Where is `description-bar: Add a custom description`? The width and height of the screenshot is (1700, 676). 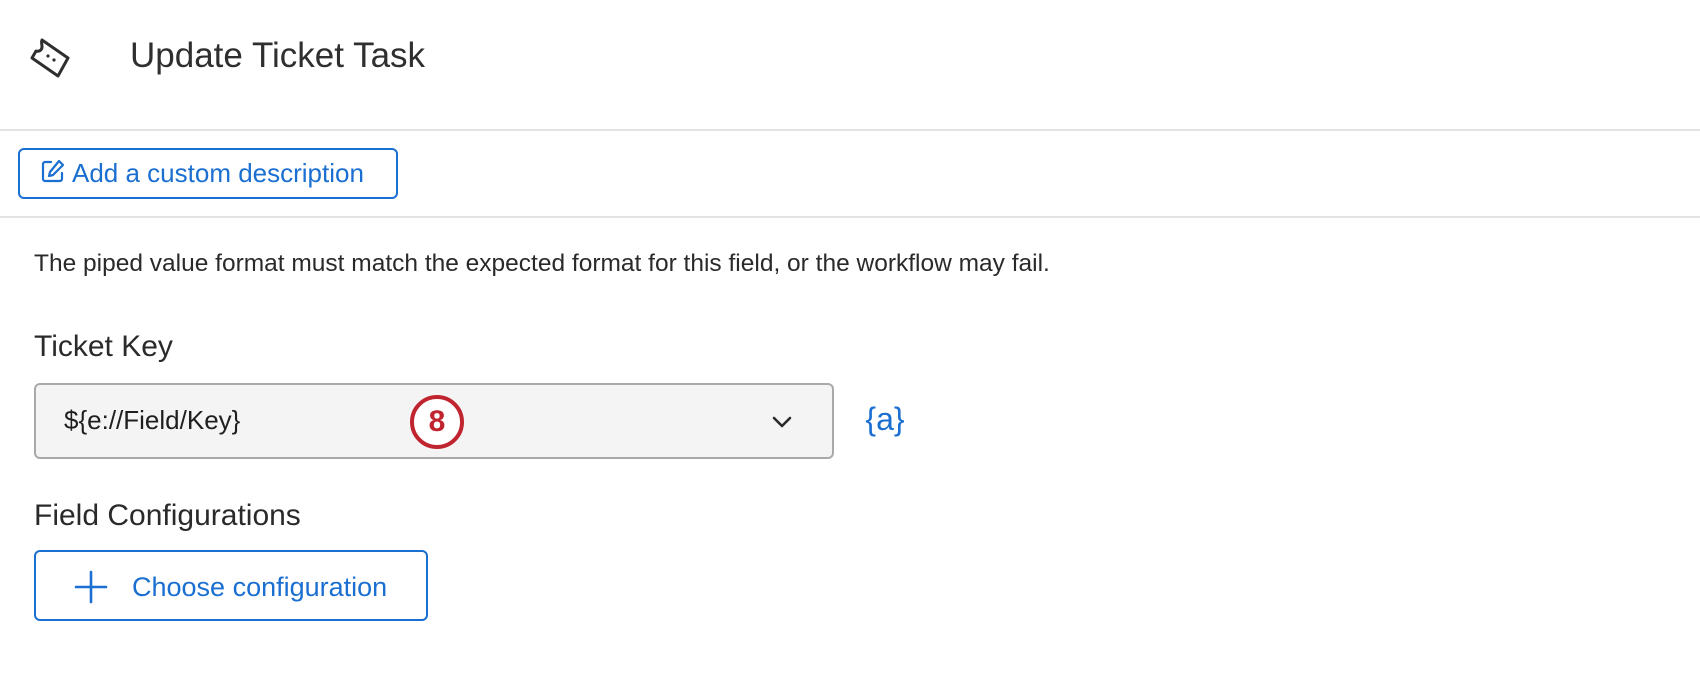
description-bar: Add a custom description is located at coordinates (850, 174).